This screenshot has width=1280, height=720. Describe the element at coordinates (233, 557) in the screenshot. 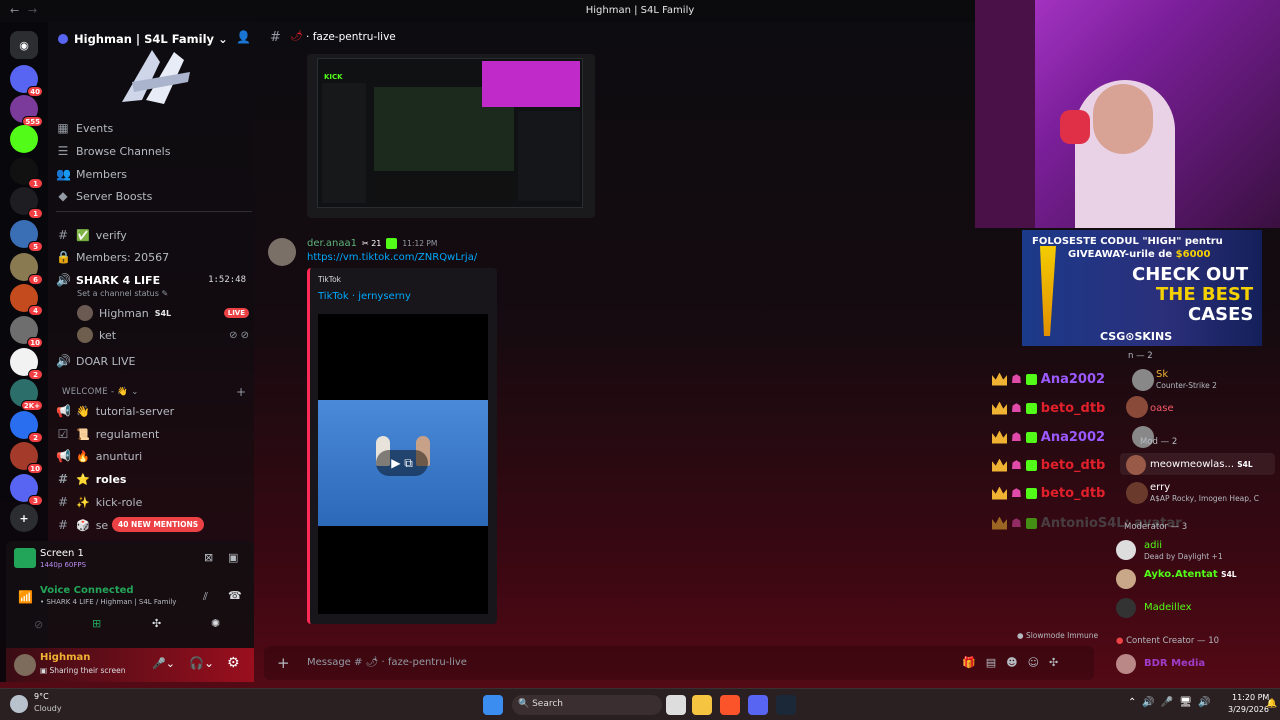

I see `stream-settings-icon: ▣` at that location.